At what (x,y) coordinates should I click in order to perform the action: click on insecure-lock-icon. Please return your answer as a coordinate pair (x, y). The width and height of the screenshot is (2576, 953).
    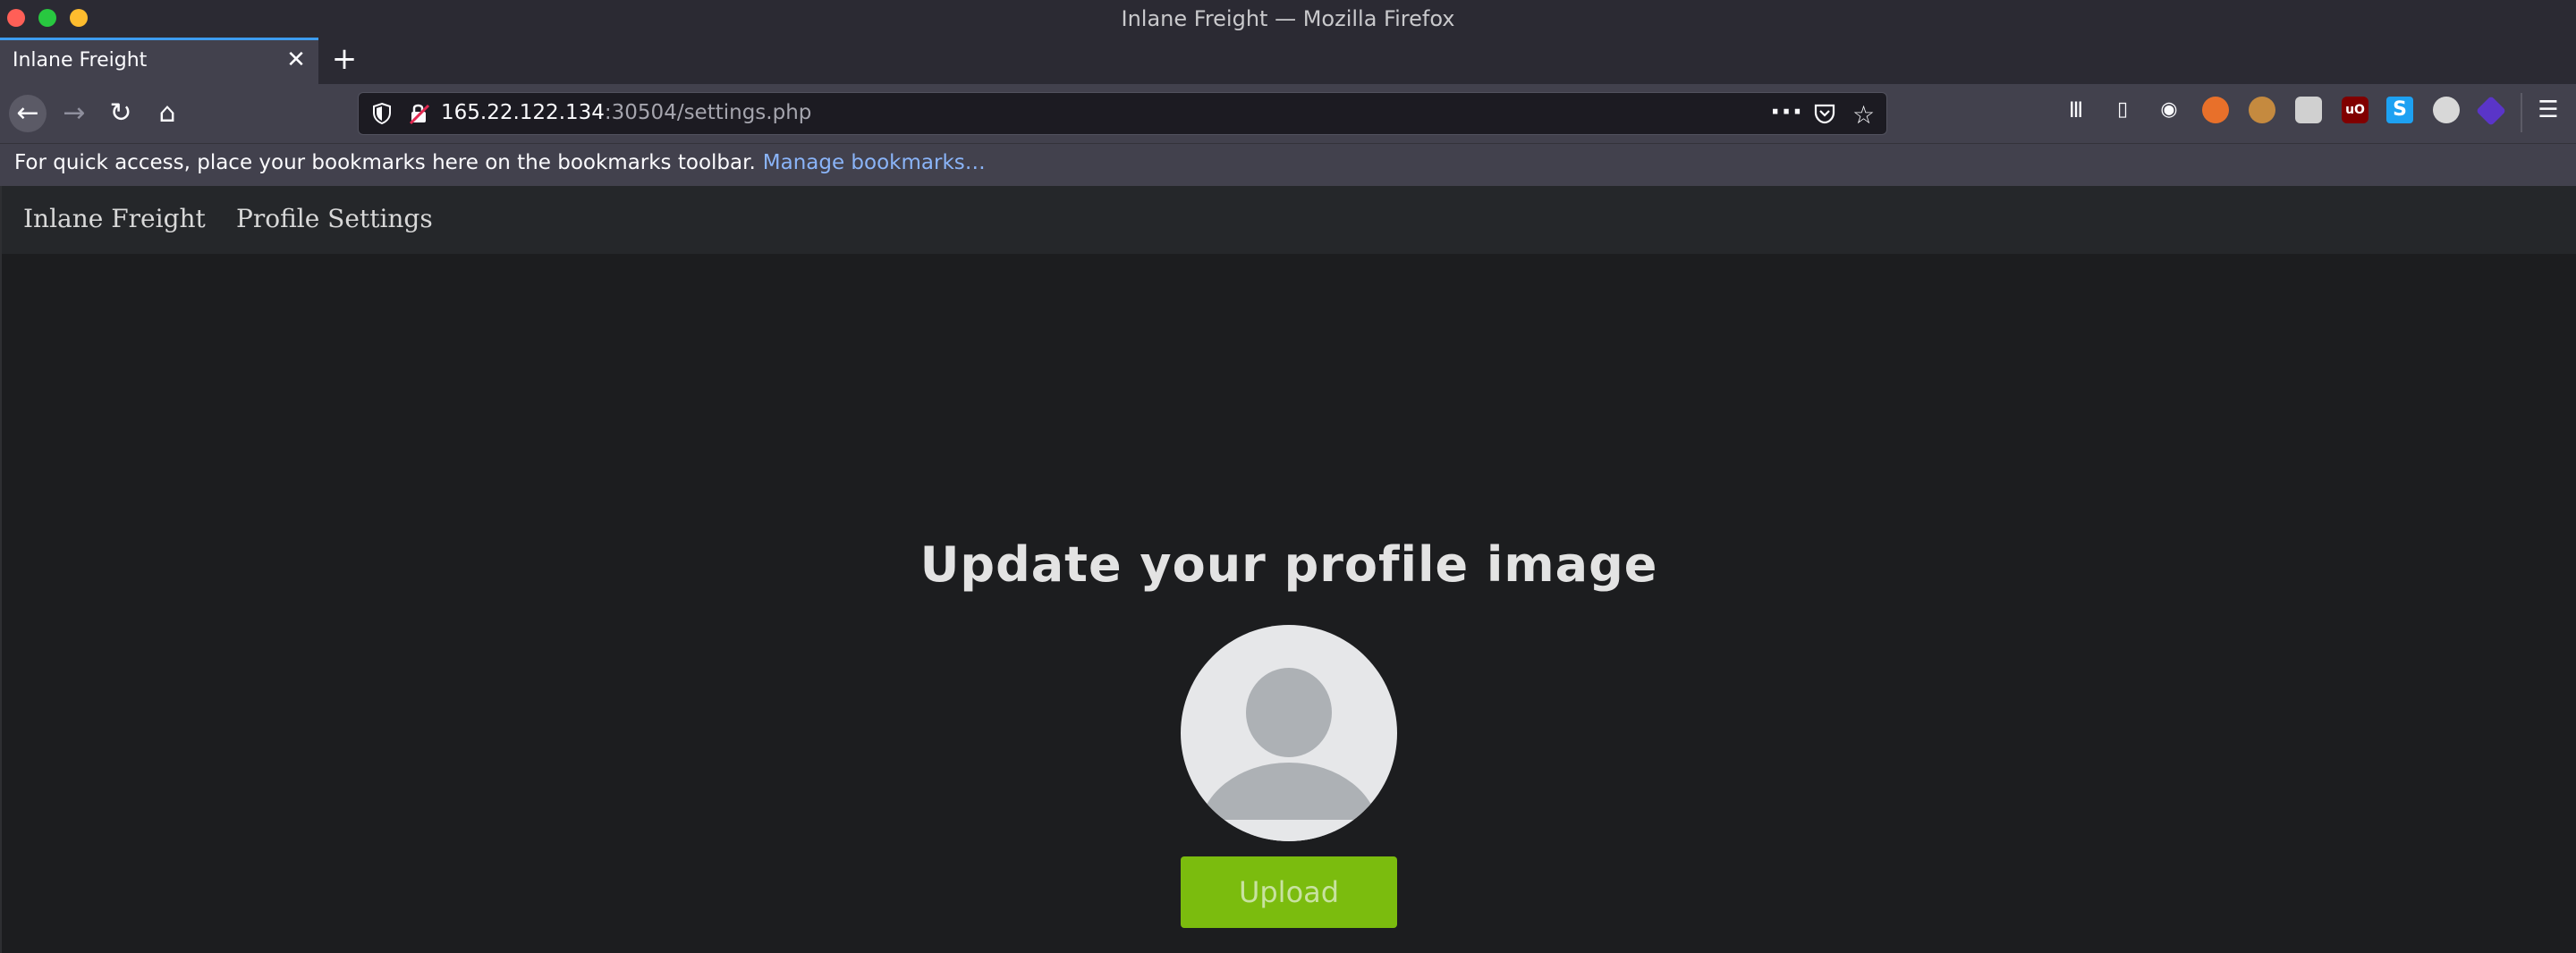
    Looking at the image, I should click on (419, 113).